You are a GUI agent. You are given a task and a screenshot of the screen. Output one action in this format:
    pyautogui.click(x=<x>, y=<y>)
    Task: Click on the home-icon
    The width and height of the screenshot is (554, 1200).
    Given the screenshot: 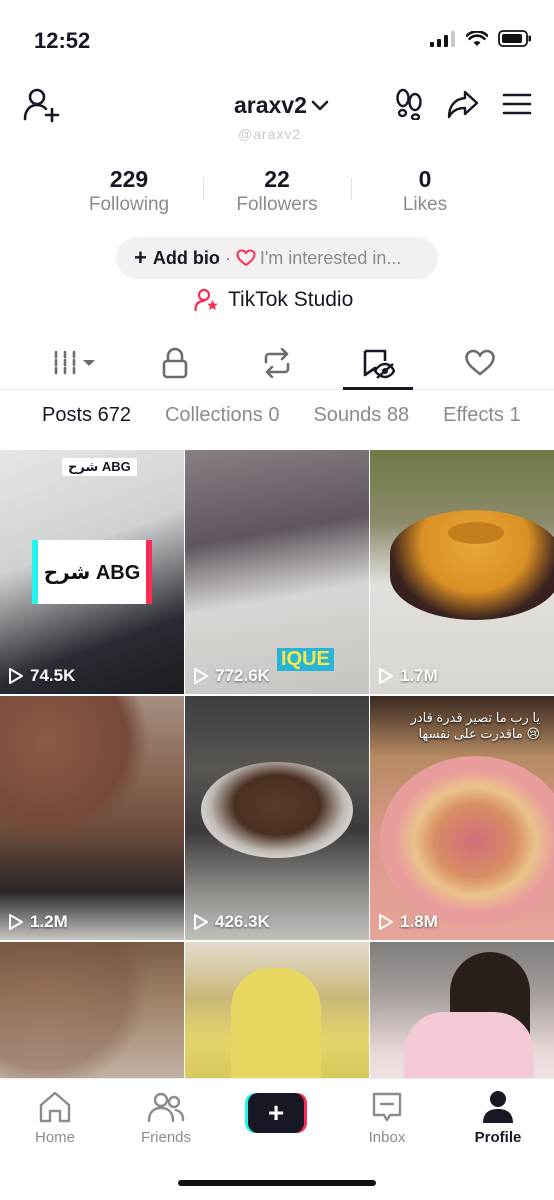 What is the action you would take?
    pyautogui.click(x=55, y=1107)
    